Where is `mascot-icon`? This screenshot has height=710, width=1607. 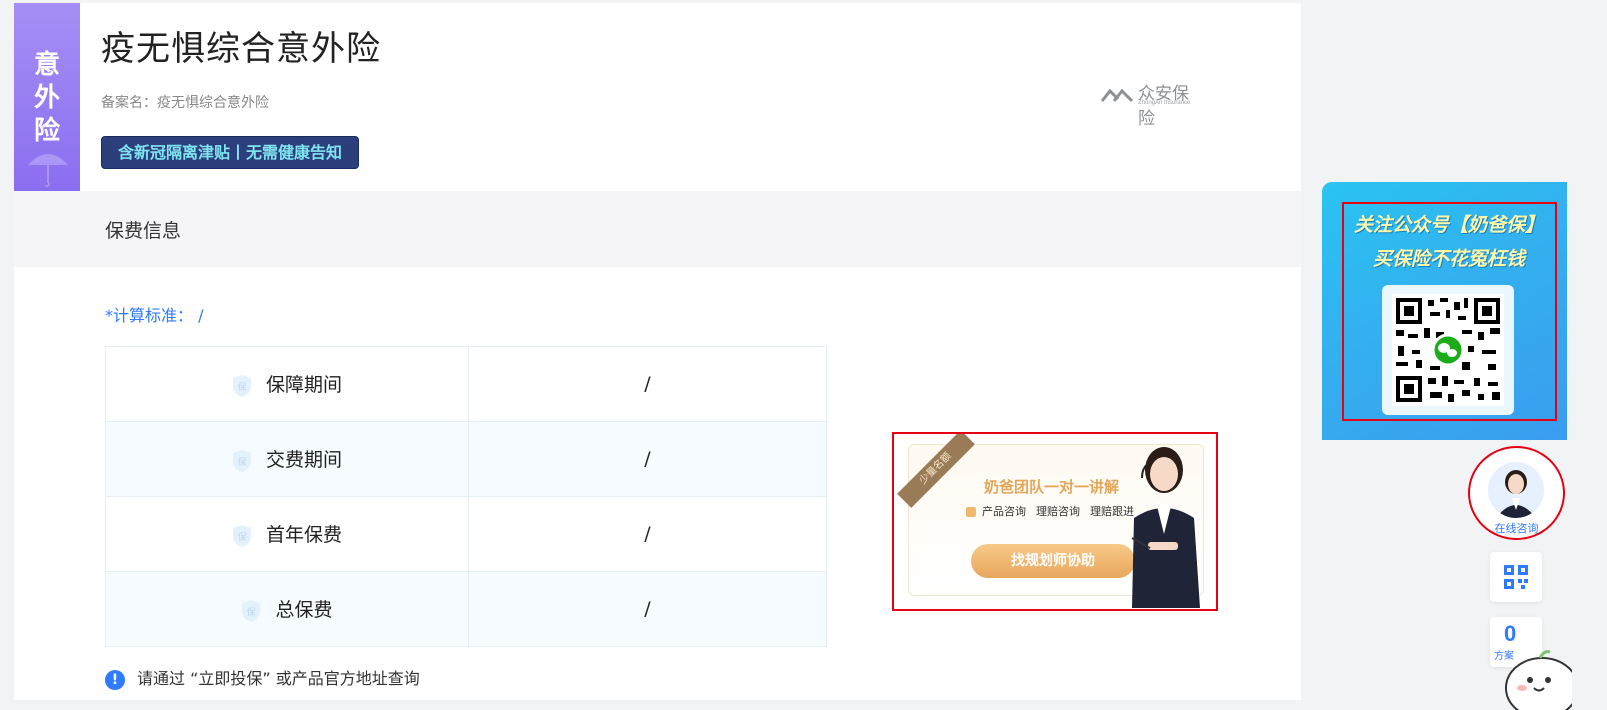 mascot-icon is located at coordinates (1538, 680).